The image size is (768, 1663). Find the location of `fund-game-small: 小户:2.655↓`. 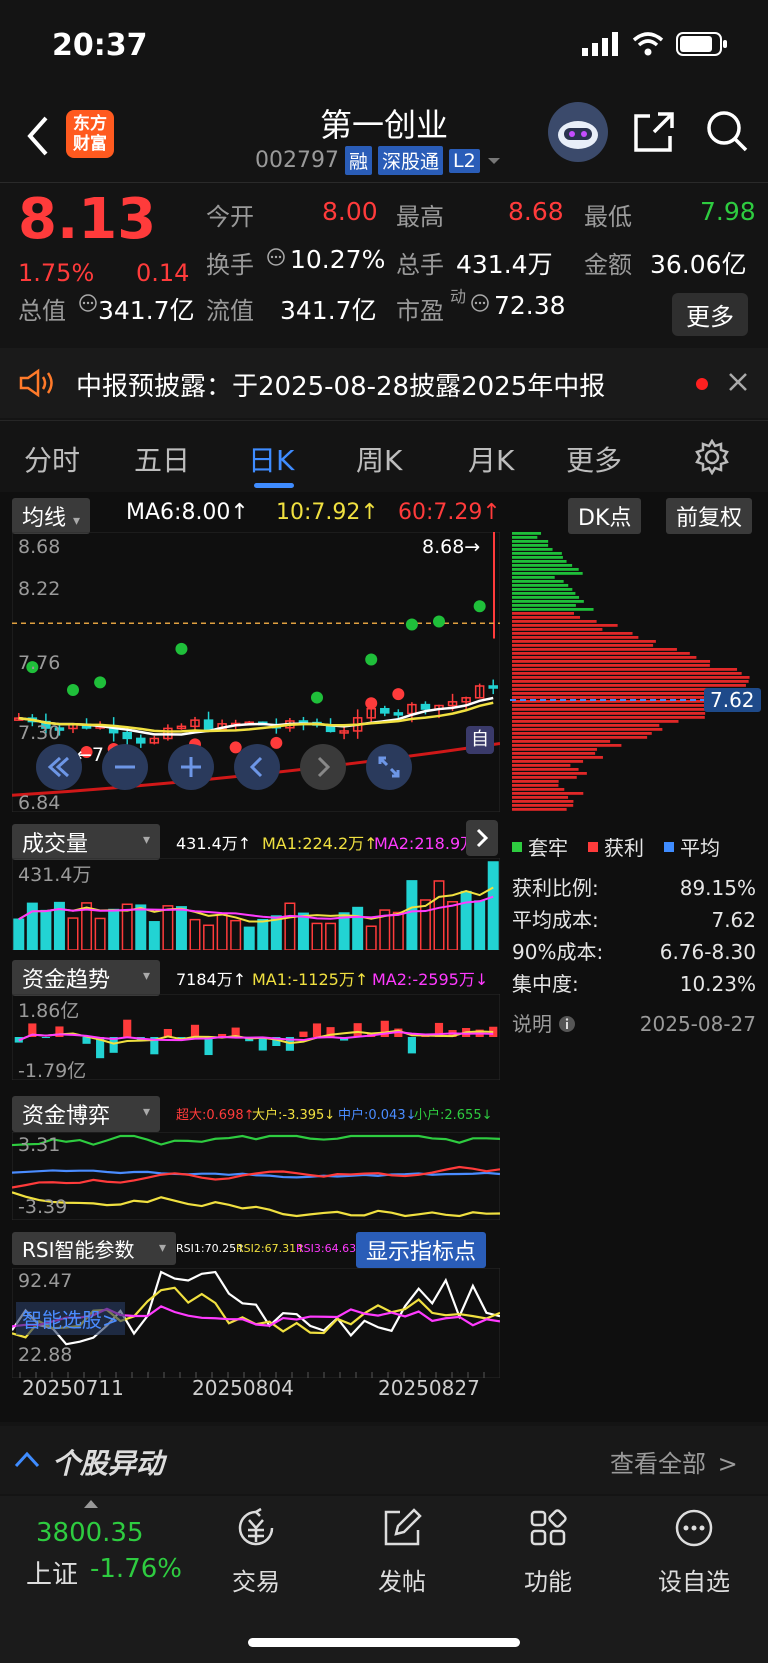

fund-game-small: 小户:2.655↓ is located at coordinates (453, 1115).